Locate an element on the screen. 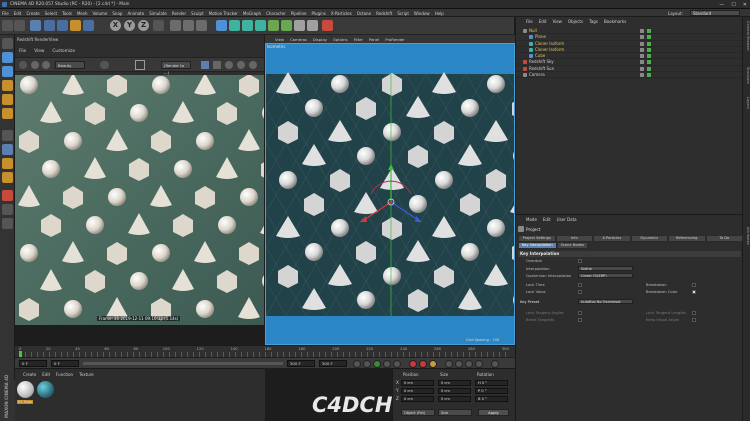  menu-script: Script is located at coordinates (403, 13).